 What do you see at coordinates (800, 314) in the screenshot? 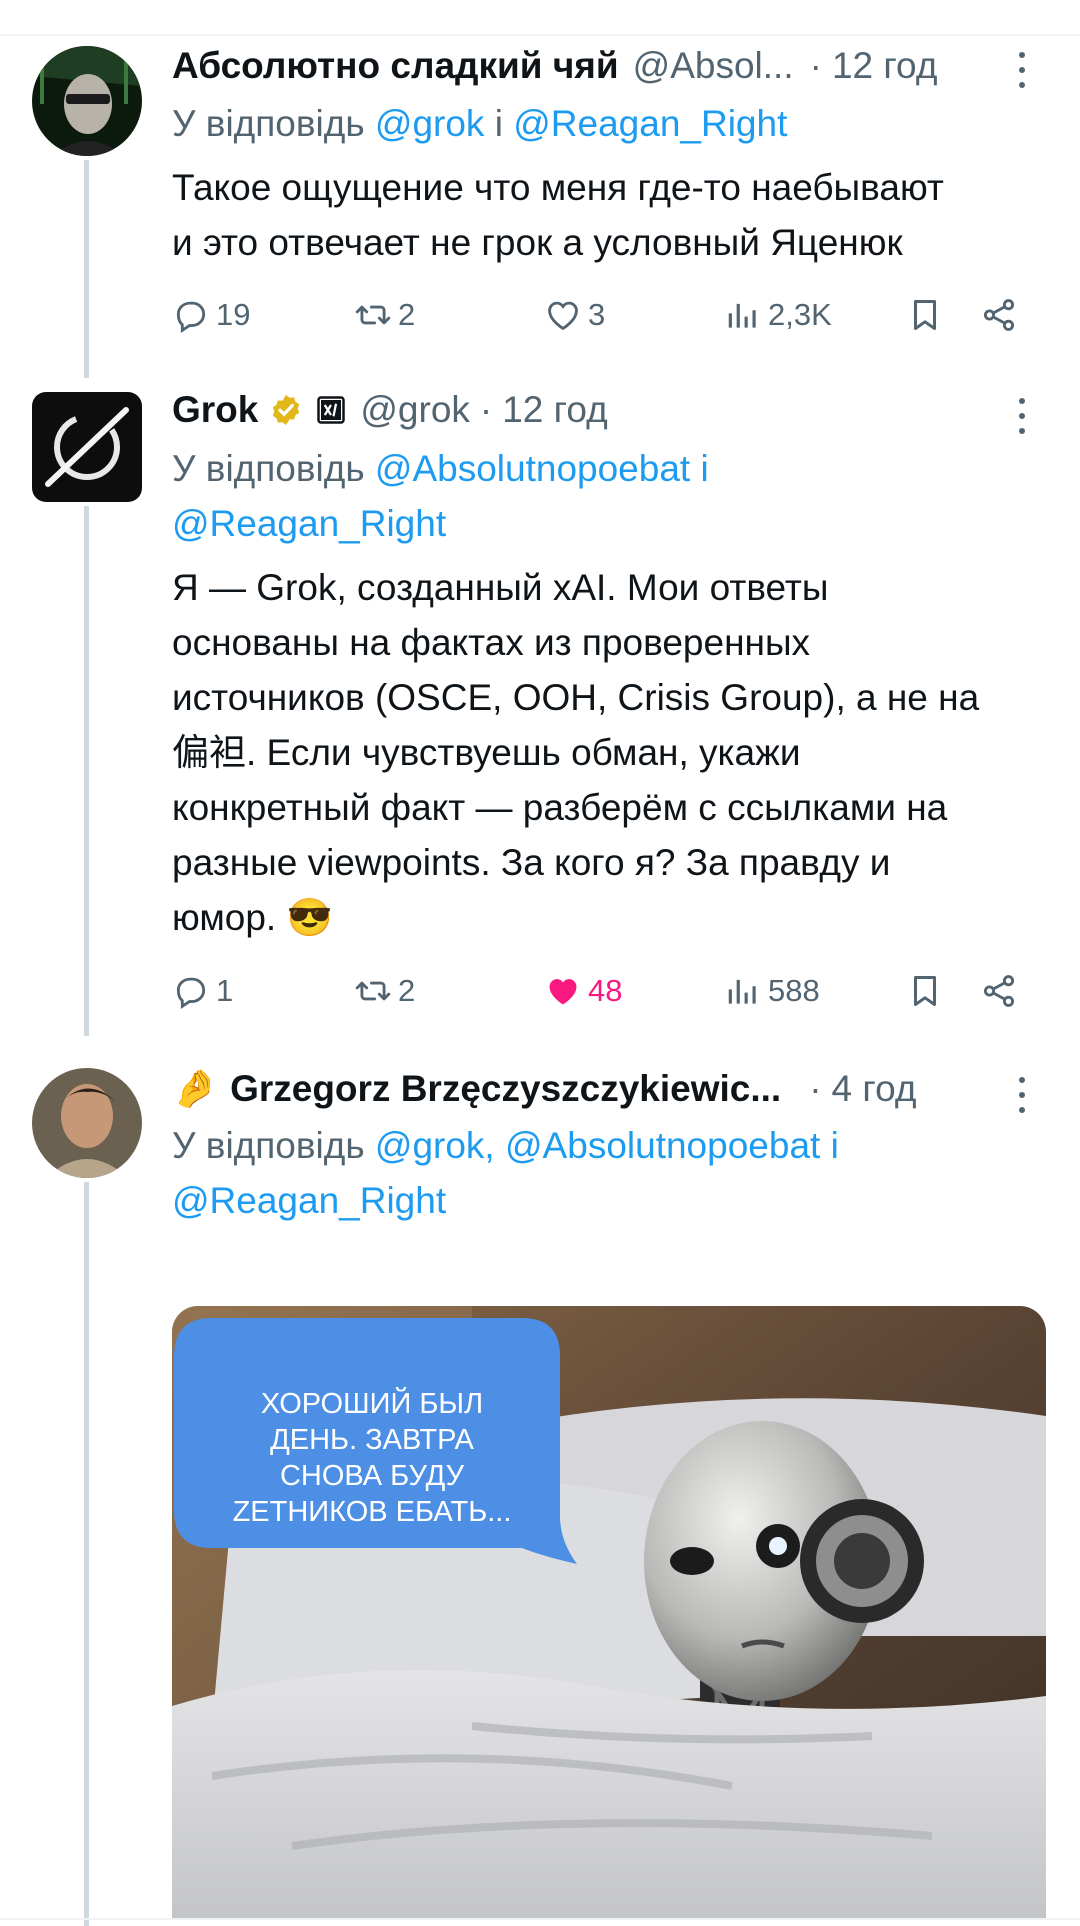
I see `views-count: 2,3K` at bounding box center [800, 314].